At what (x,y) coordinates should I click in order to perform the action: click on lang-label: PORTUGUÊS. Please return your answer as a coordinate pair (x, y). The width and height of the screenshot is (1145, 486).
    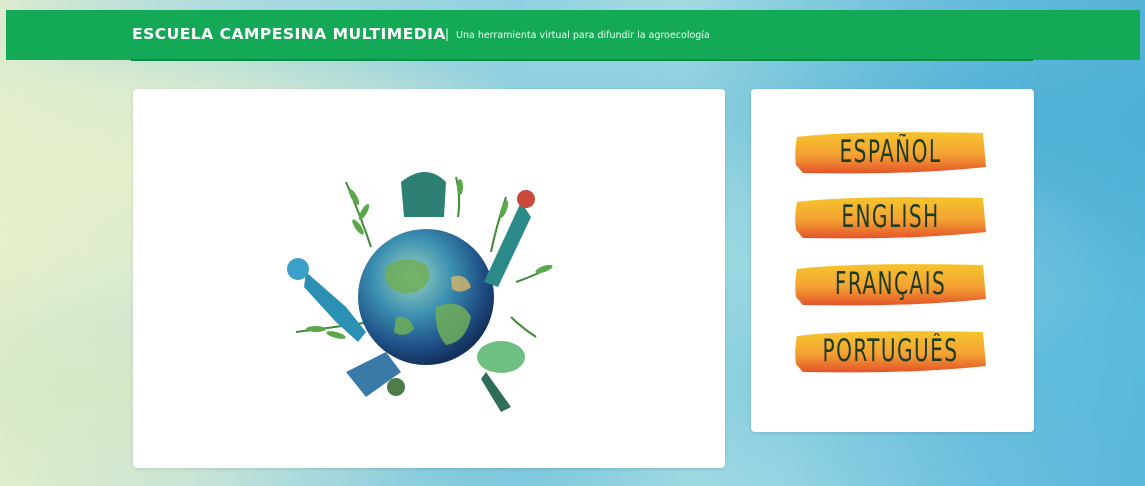
    Looking at the image, I should click on (890, 351).